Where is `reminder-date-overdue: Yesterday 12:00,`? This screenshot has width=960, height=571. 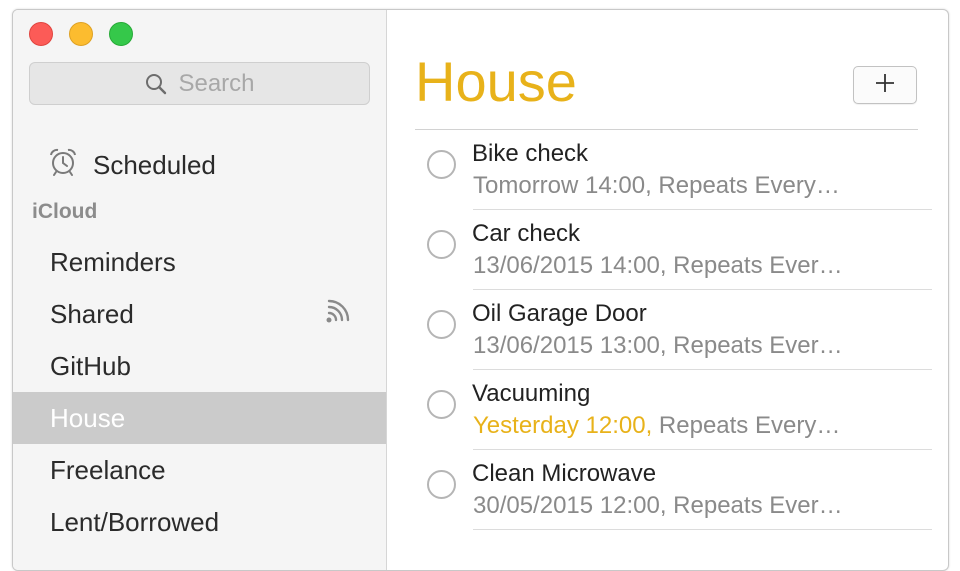 reminder-date-overdue: Yesterday 12:00, is located at coordinates (563, 425).